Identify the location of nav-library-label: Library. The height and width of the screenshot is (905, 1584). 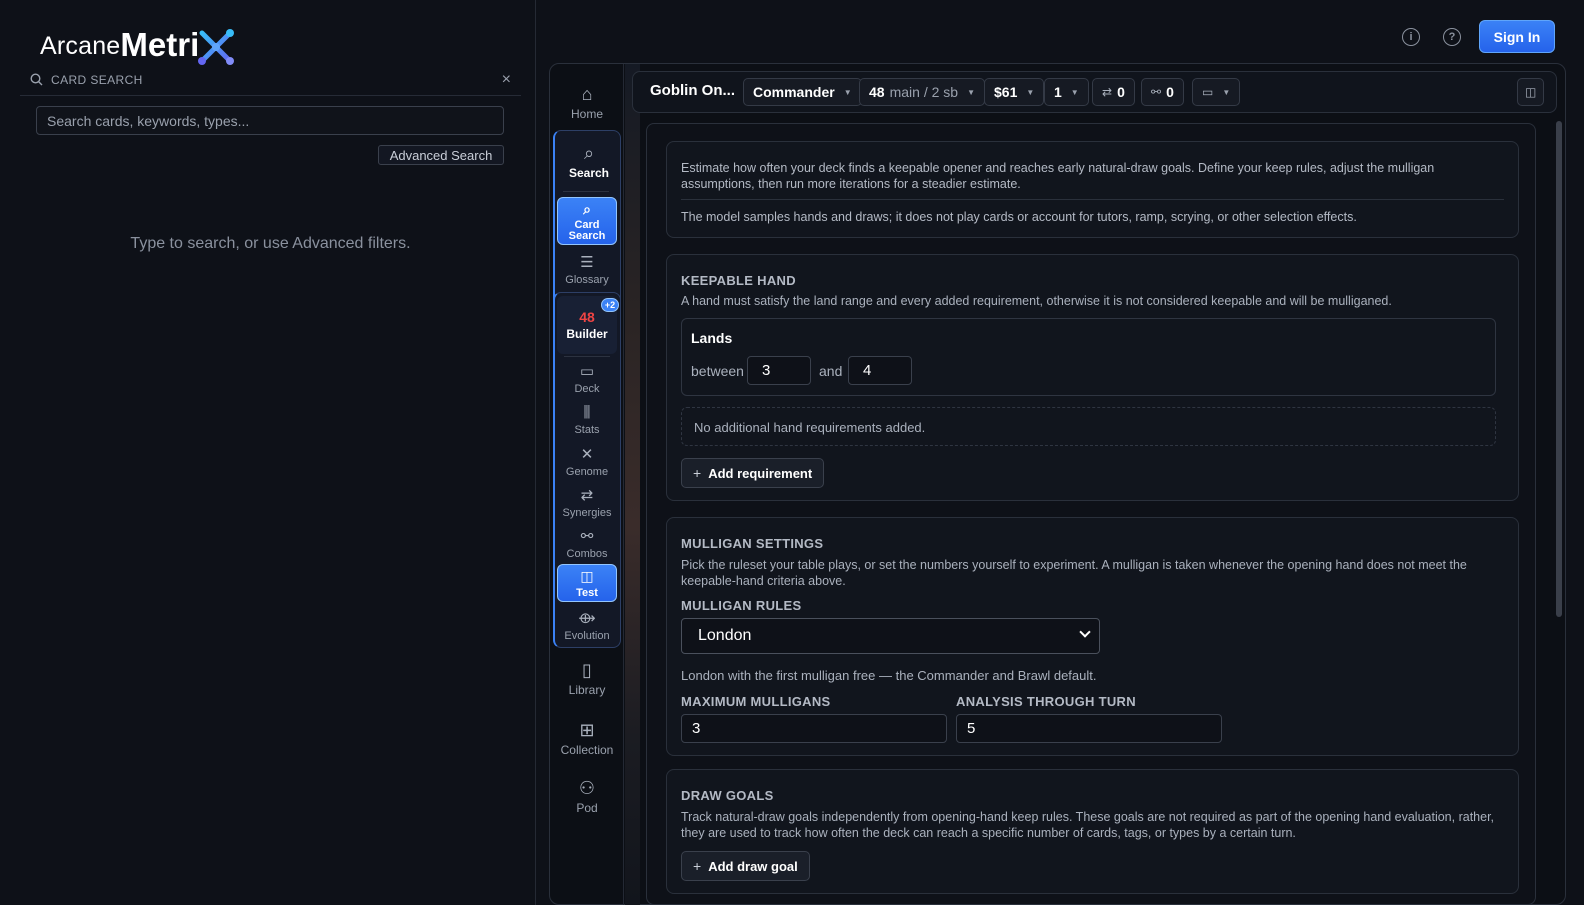
(587, 690).